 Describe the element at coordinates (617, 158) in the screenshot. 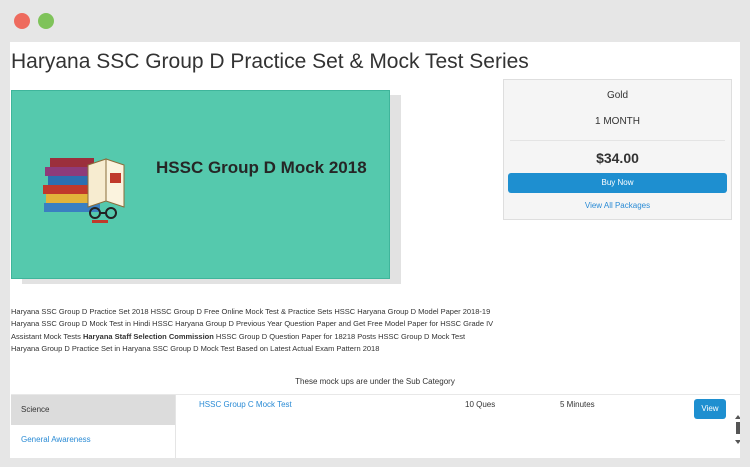

I see `package-price: $34.00` at that location.